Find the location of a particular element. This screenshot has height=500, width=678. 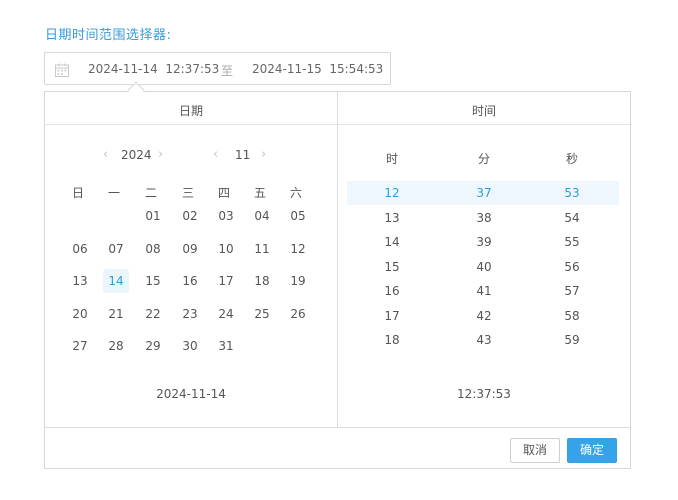

minute-option: 43 is located at coordinates (484, 340).